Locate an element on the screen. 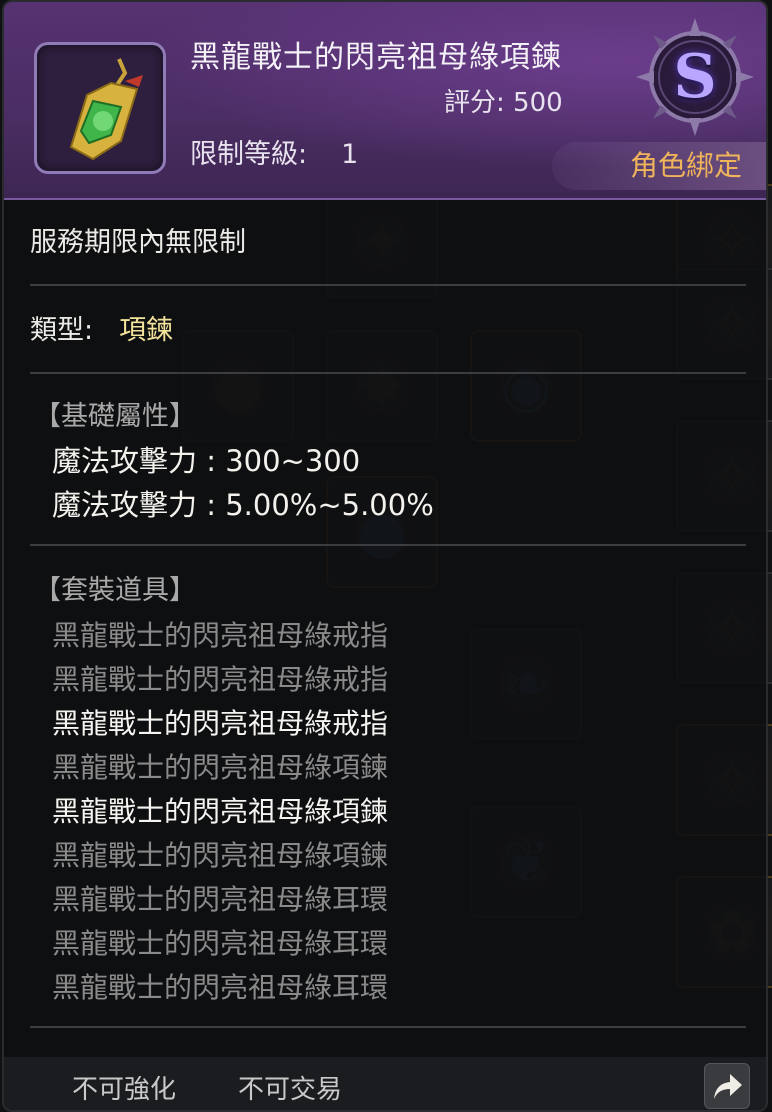 This screenshot has height=1112, width=772. item-score: 評分: 500 is located at coordinates (503, 103).